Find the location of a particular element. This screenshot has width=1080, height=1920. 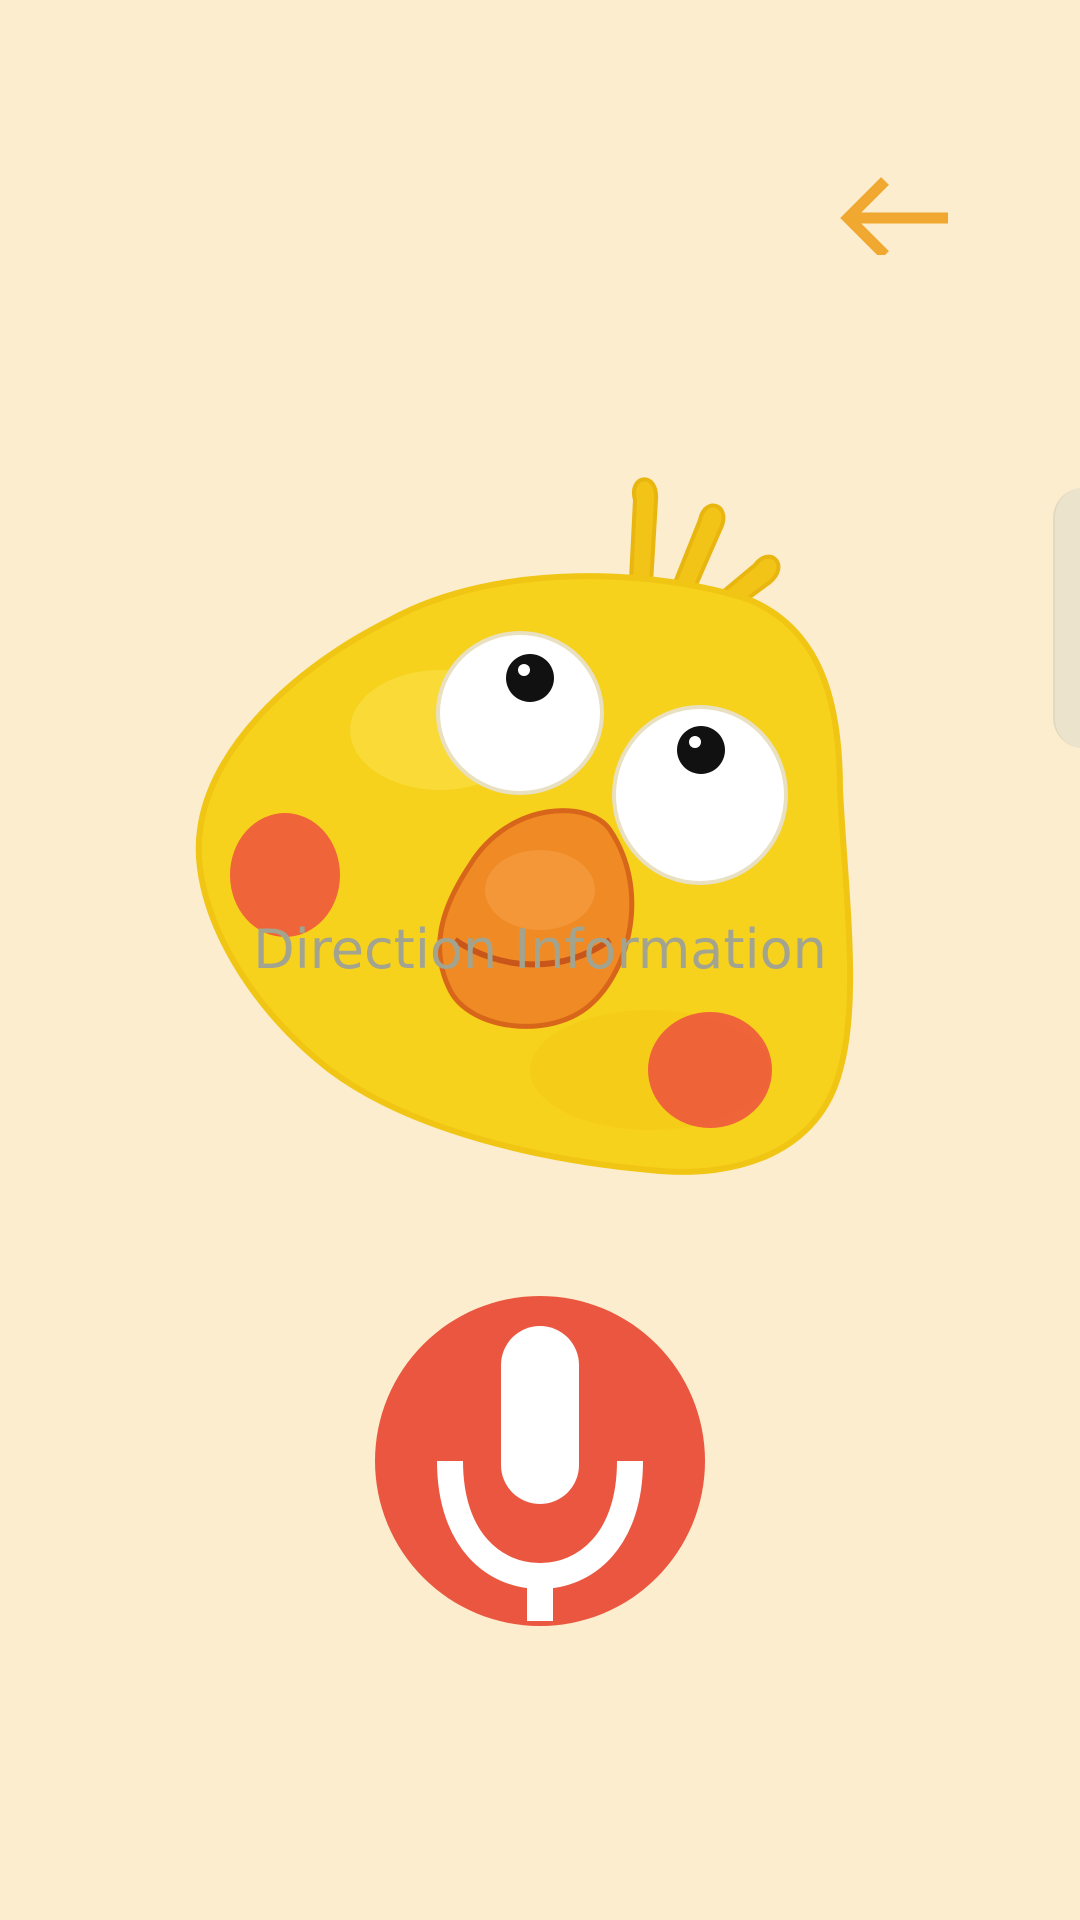

direction-information-label: Direction Information is located at coordinates (540, 949).